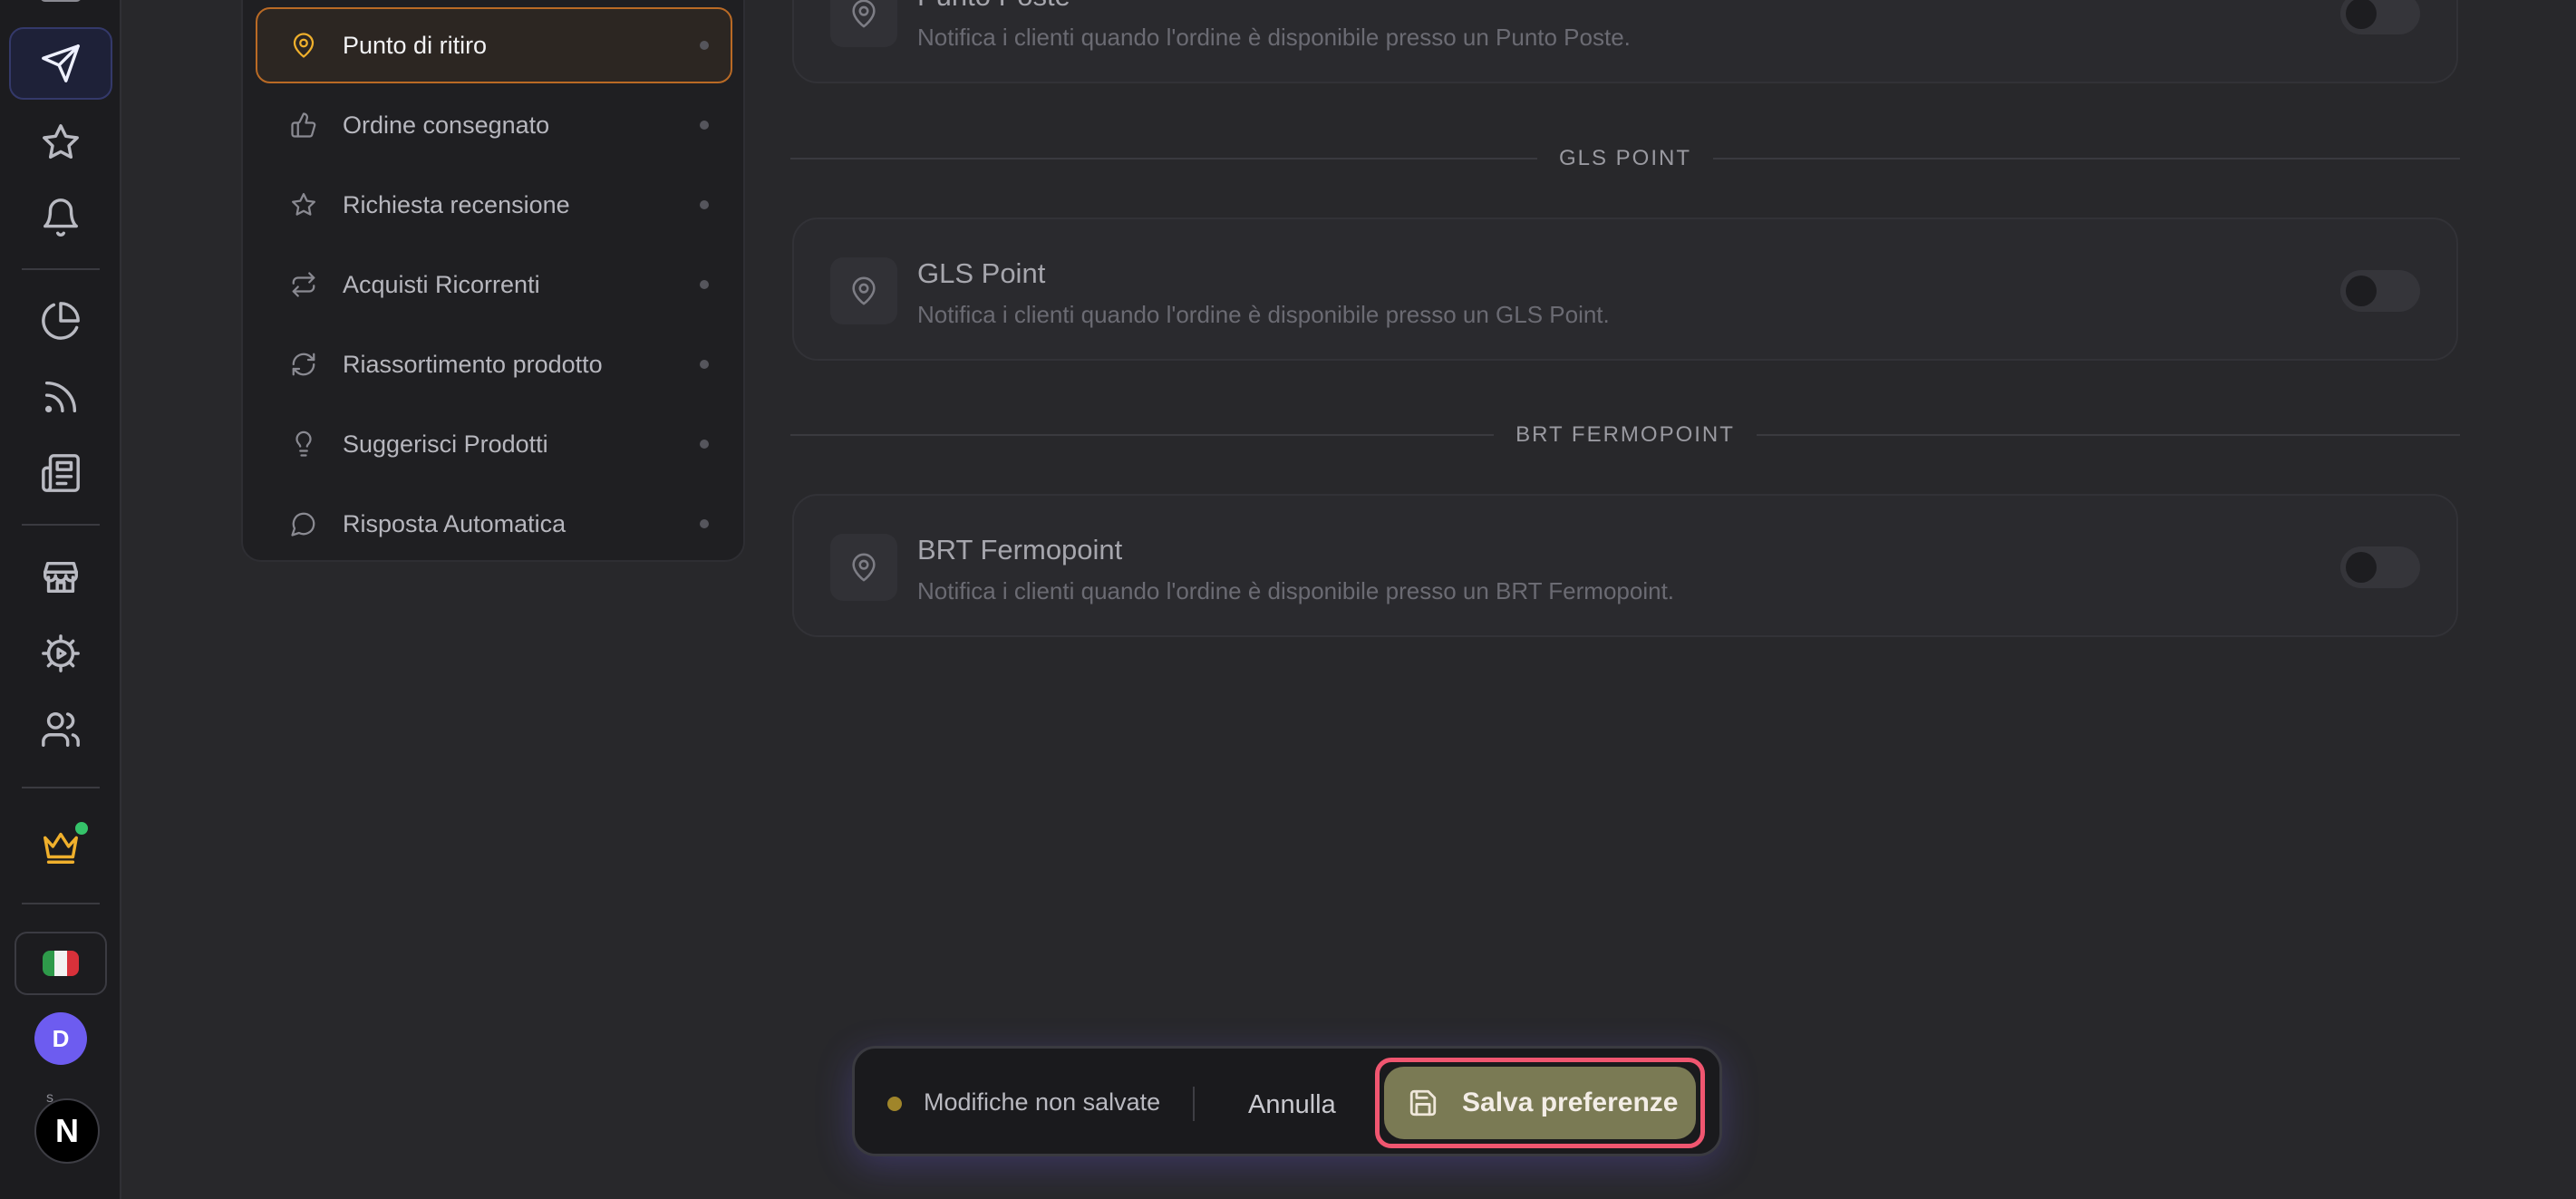 The height and width of the screenshot is (1199, 2576). What do you see at coordinates (61, 1) in the screenshot?
I see `document-stub-icon` at bounding box center [61, 1].